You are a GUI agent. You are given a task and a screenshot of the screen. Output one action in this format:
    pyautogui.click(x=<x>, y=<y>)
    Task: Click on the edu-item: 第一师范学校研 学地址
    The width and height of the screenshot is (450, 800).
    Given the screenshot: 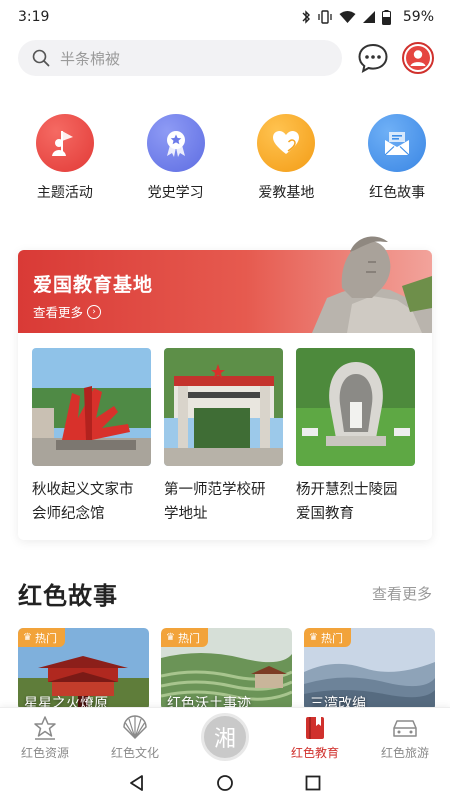 What is the action you would take?
    pyautogui.click(x=223, y=437)
    